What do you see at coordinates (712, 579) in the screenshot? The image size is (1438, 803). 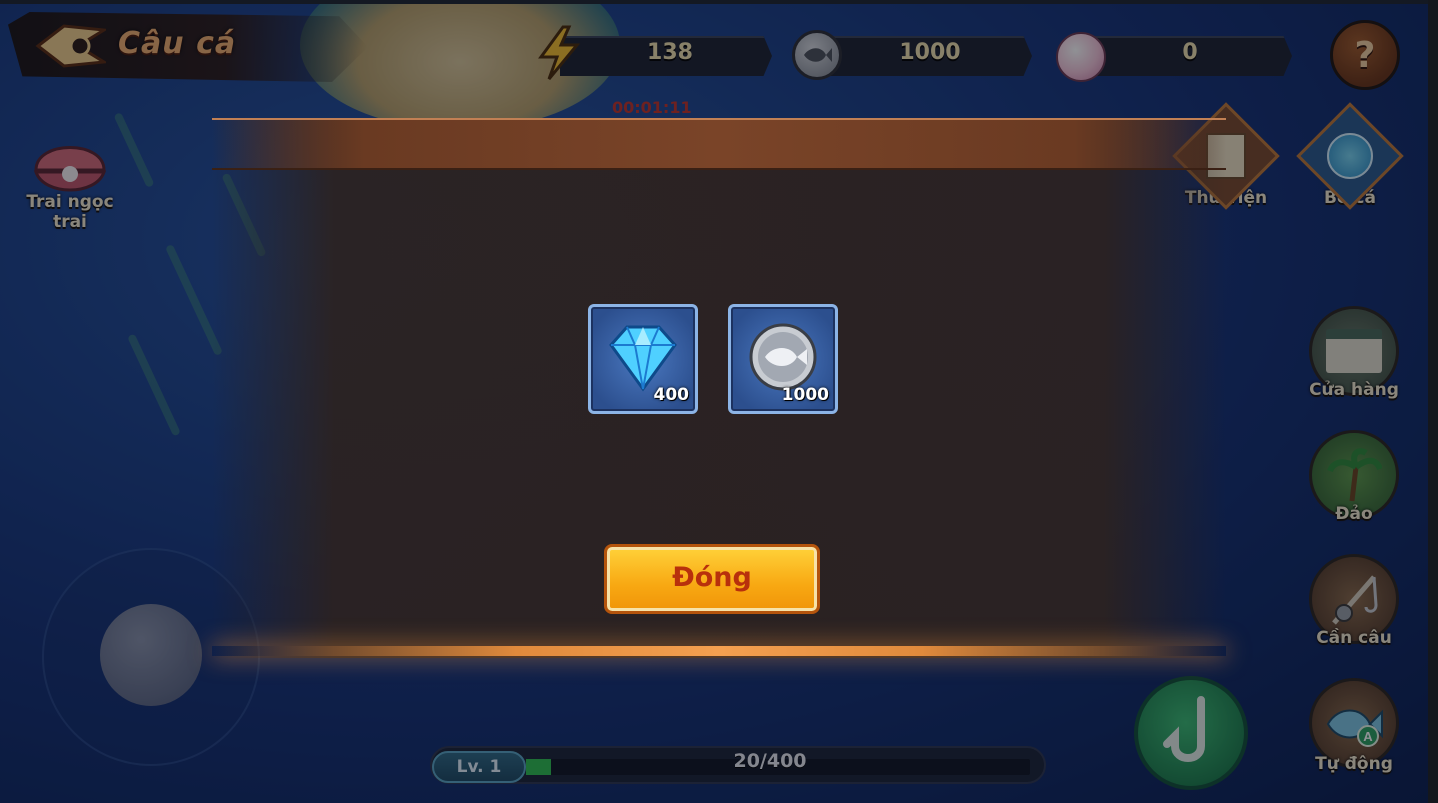 I see `close-button: Đóng` at bounding box center [712, 579].